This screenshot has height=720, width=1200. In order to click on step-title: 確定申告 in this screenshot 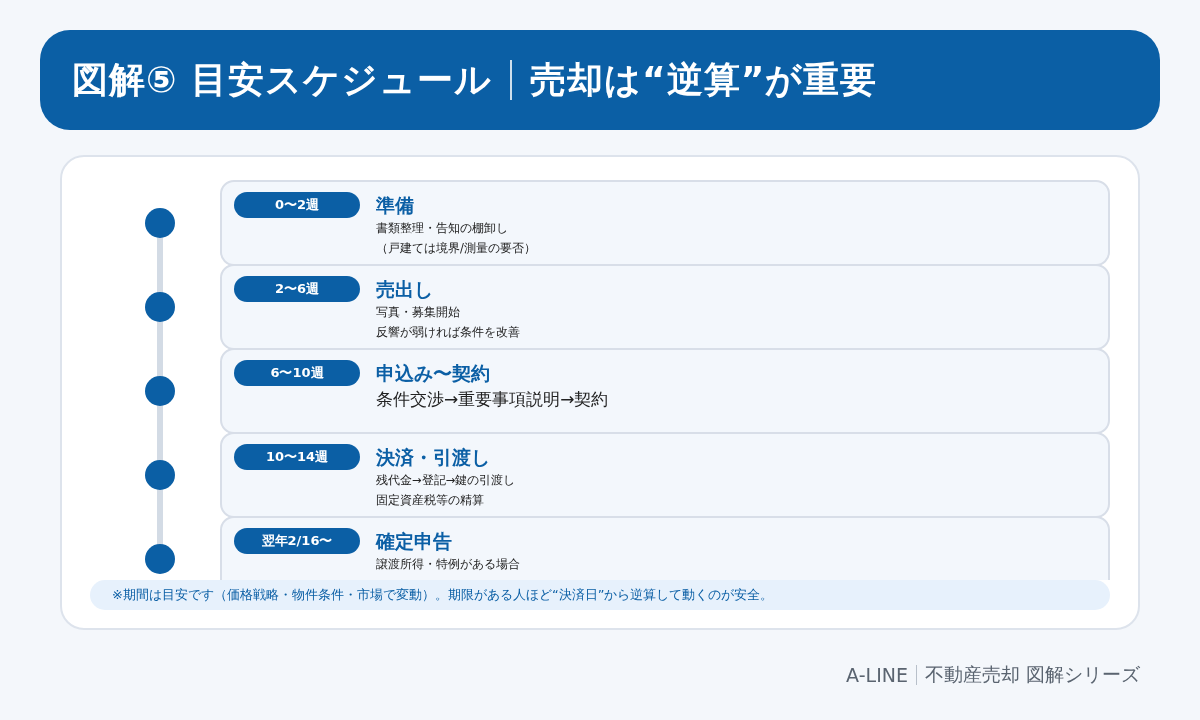, I will do `click(414, 541)`.